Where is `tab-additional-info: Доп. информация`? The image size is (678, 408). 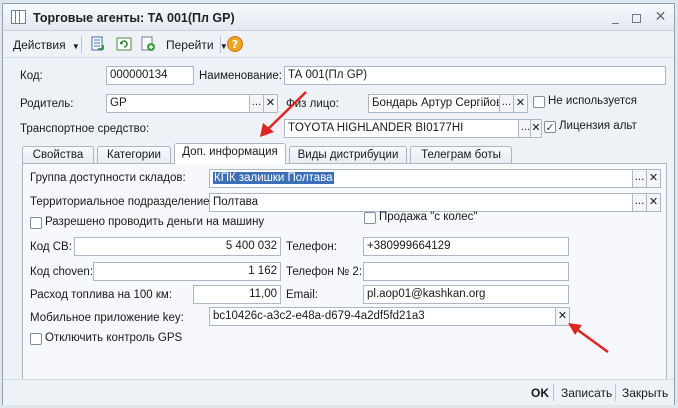
tab-additional-info: Доп. информация is located at coordinates (230, 153).